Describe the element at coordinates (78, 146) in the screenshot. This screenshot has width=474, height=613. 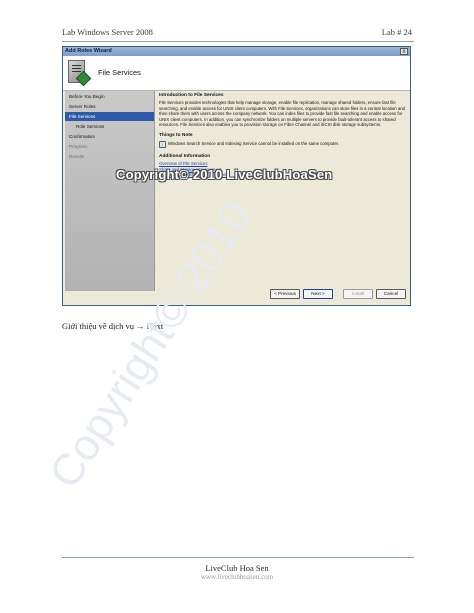
I see `nav-progress: Progress` at that location.